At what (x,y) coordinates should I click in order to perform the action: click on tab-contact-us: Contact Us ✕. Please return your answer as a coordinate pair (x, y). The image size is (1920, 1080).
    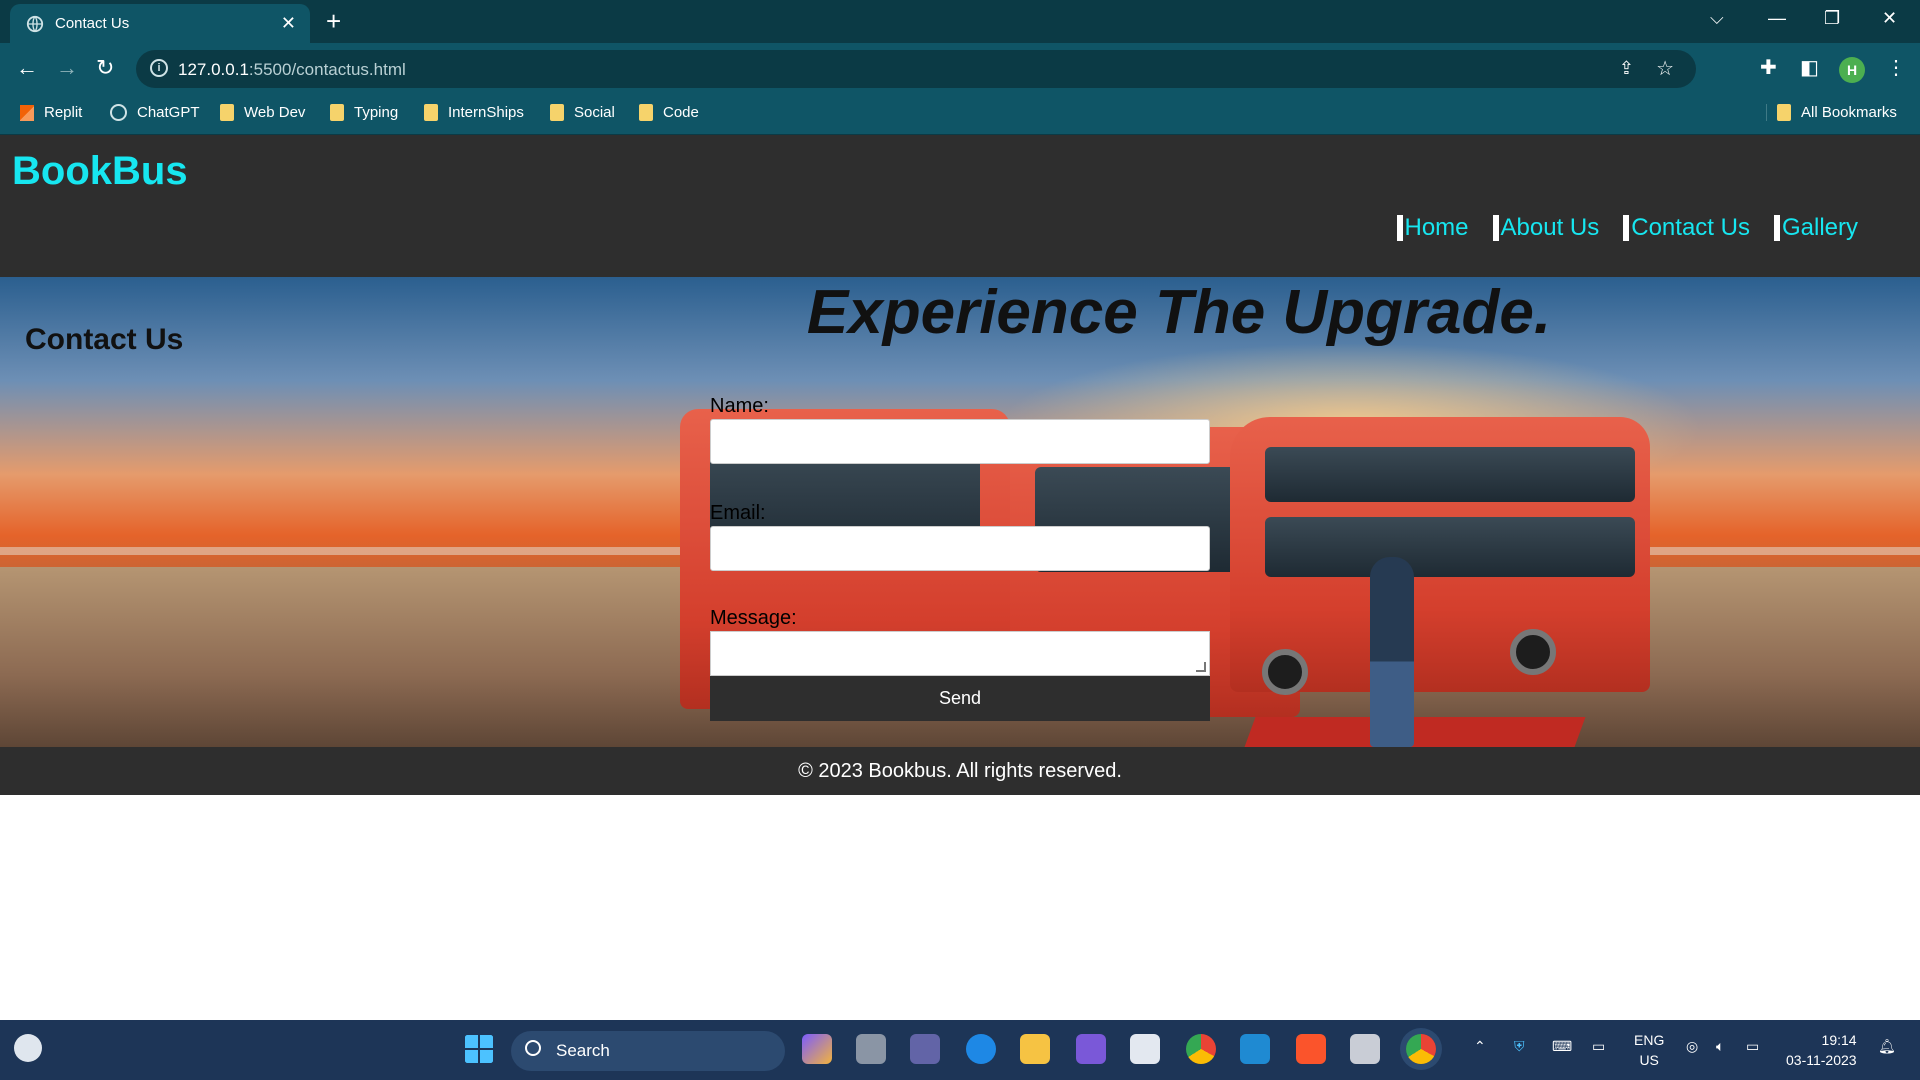
    Looking at the image, I should click on (160, 23).